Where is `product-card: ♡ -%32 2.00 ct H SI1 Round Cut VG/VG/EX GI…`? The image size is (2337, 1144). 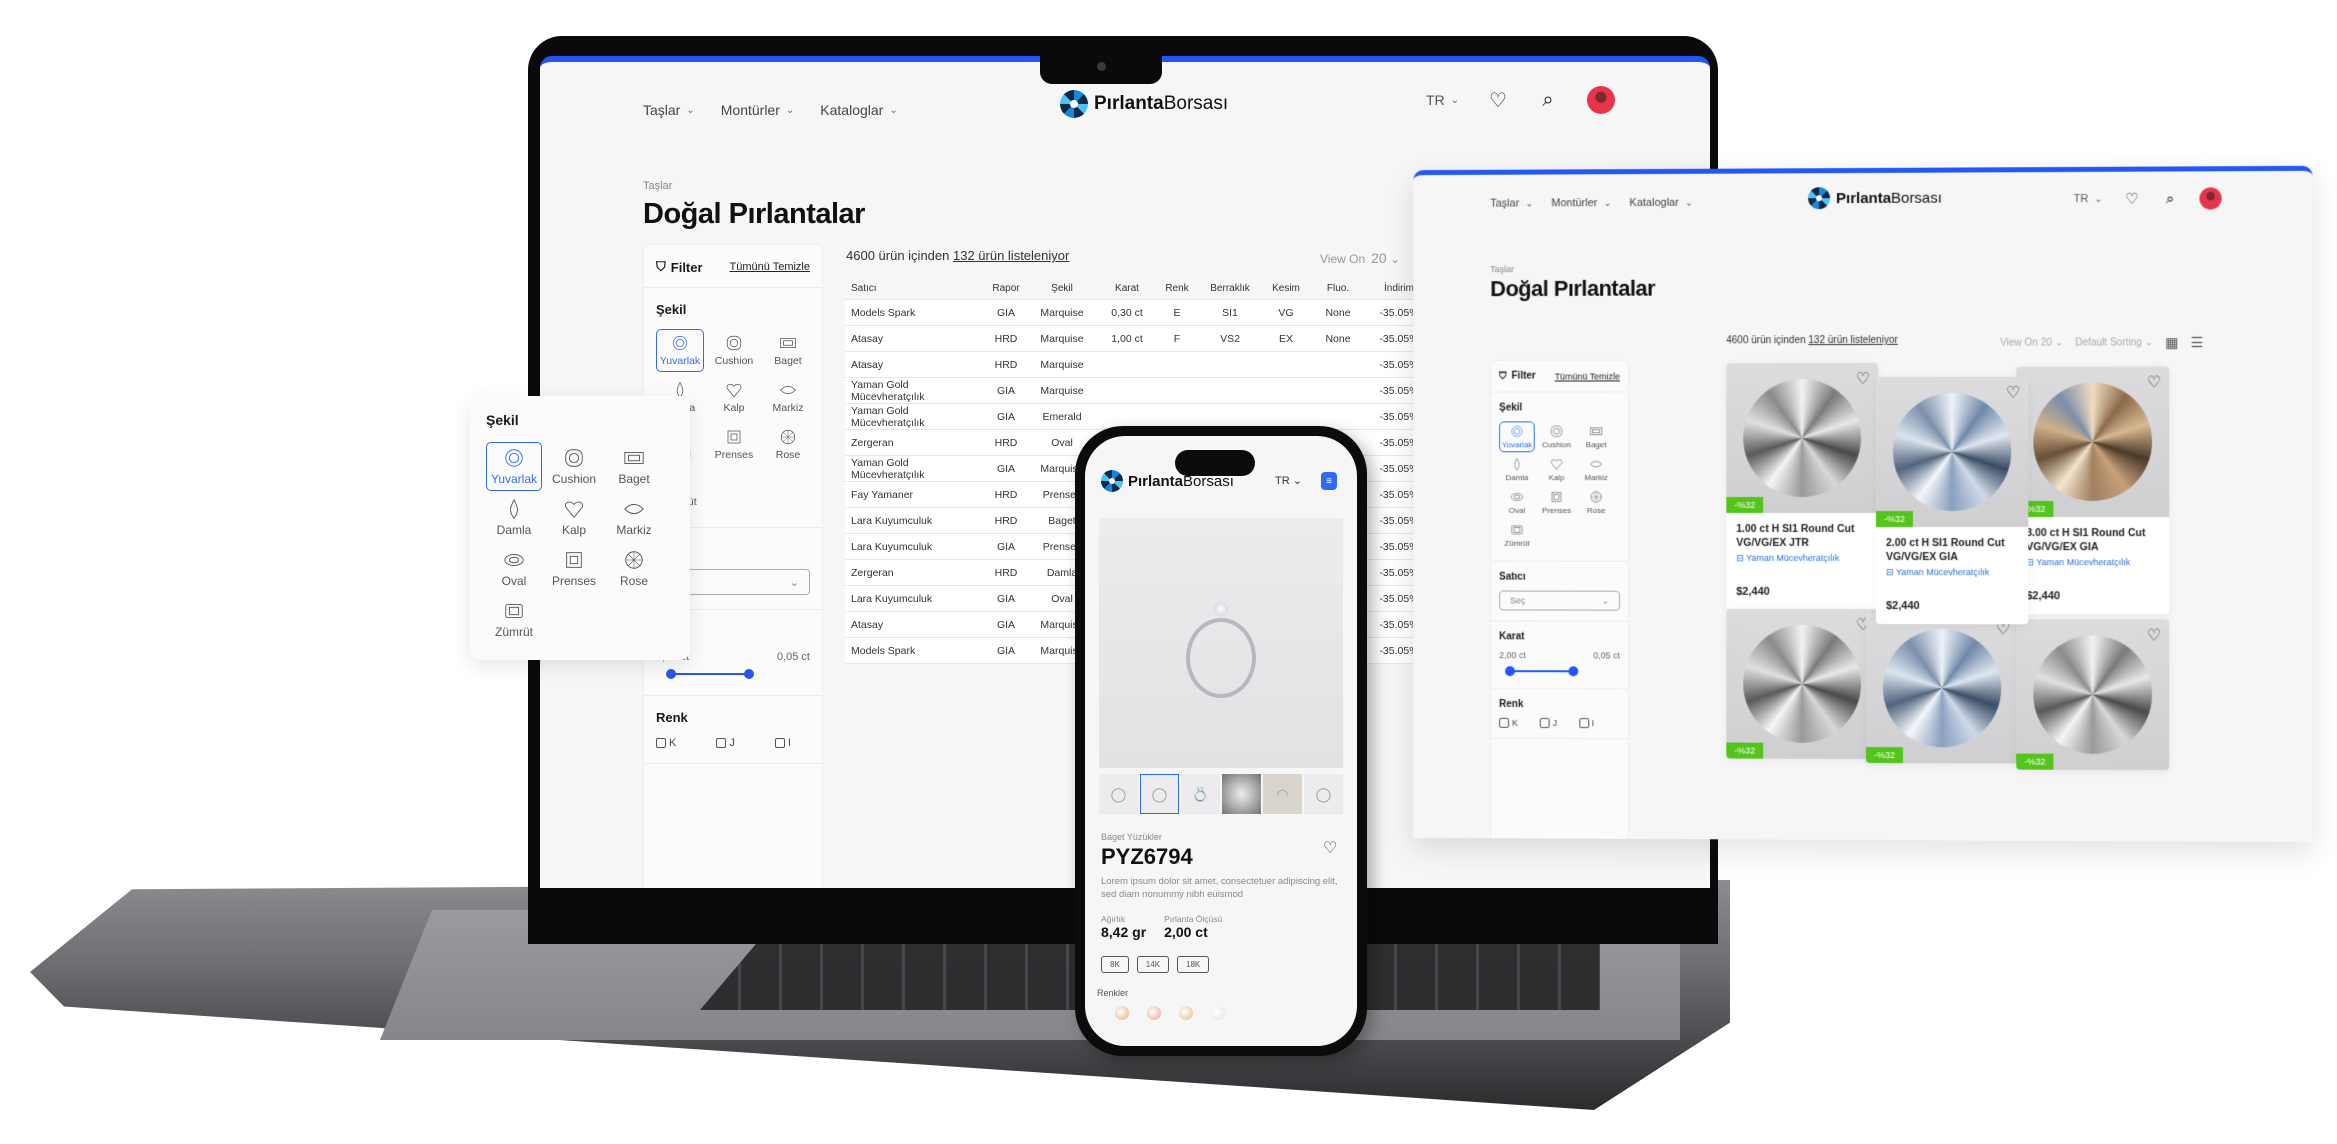 product-card: ♡ -%32 2.00 ct H SI1 Round Cut VG/VG/EX GI… is located at coordinates (1952, 500).